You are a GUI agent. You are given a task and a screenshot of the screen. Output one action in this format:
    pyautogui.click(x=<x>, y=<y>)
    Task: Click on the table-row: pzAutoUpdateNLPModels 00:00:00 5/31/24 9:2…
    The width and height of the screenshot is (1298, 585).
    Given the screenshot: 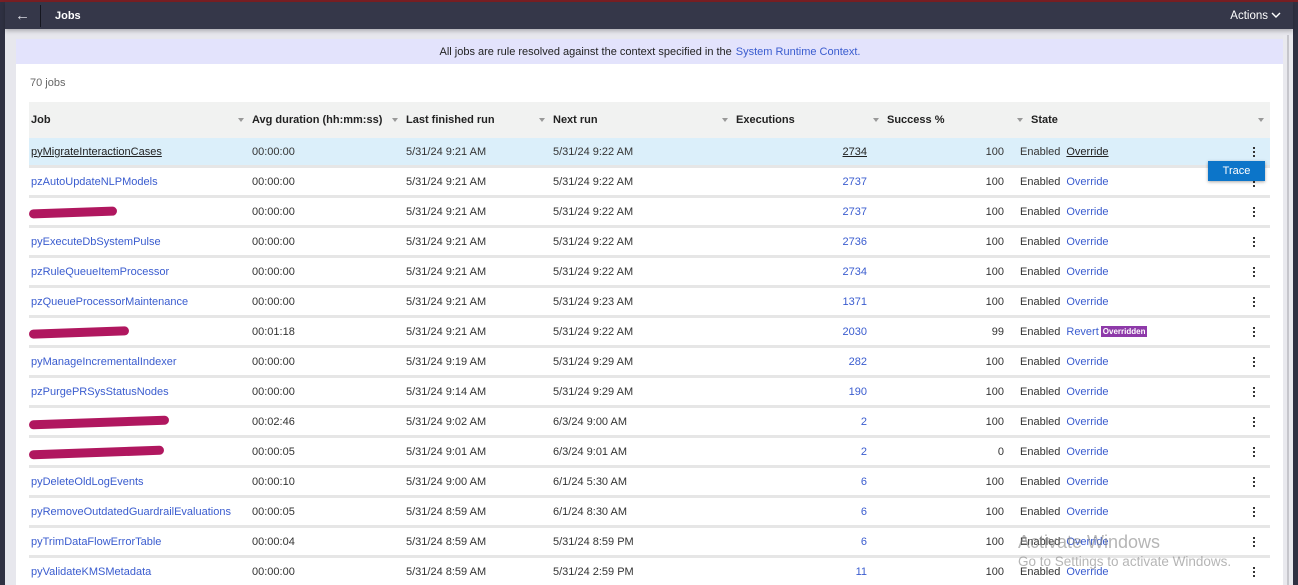 What is the action you would take?
    pyautogui.click(x=649, y=183)
    